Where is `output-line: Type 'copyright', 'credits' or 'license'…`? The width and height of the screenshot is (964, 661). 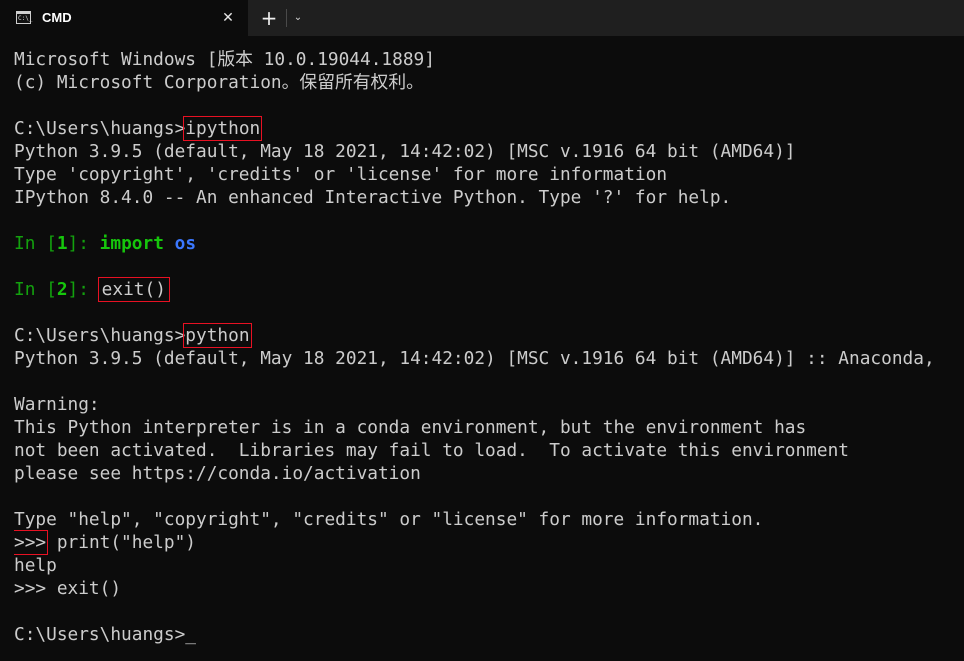 output-line: Type 'copyright', 'credits' or 'license'… is located at coordinates (341, 174).